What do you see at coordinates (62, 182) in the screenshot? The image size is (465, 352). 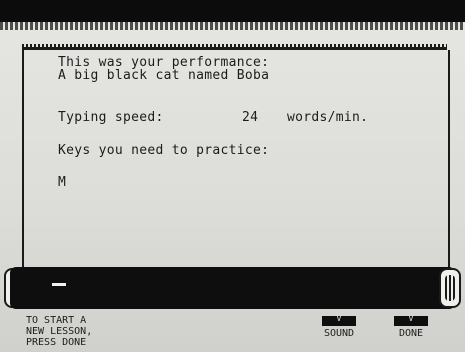 I see `practice-keys-value: M` at bounding box center [62, 182].